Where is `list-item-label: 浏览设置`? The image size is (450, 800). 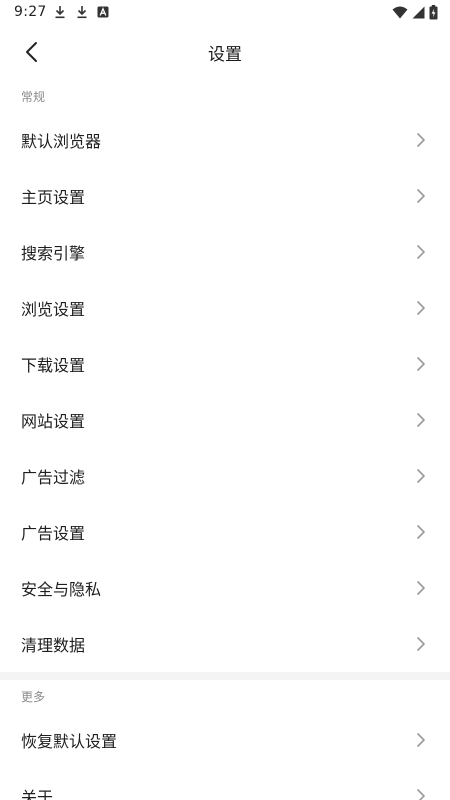
list-item-label: 浏览设置 is located at coordinates (53, 309).